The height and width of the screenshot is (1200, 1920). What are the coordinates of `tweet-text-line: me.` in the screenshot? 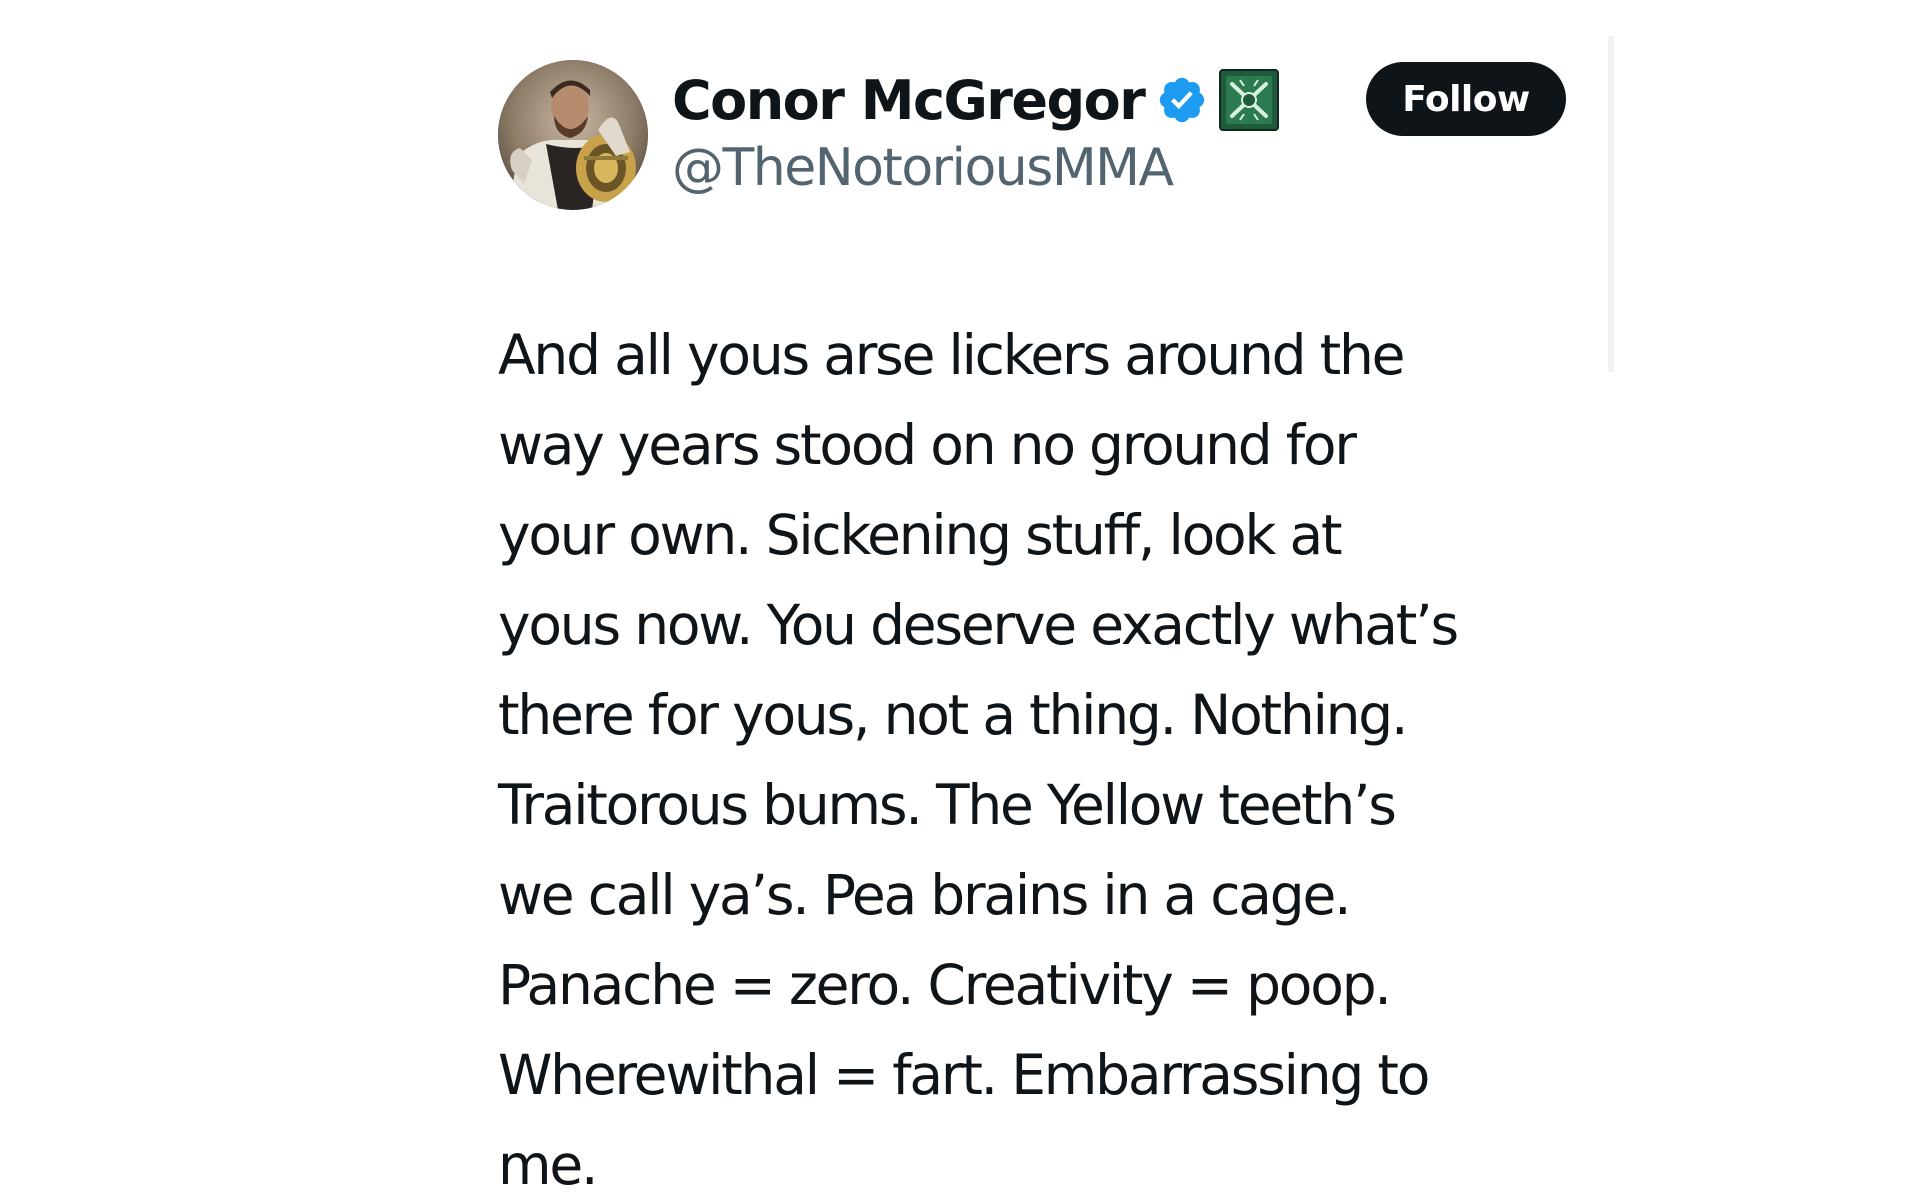 It's located at (548, 1165).